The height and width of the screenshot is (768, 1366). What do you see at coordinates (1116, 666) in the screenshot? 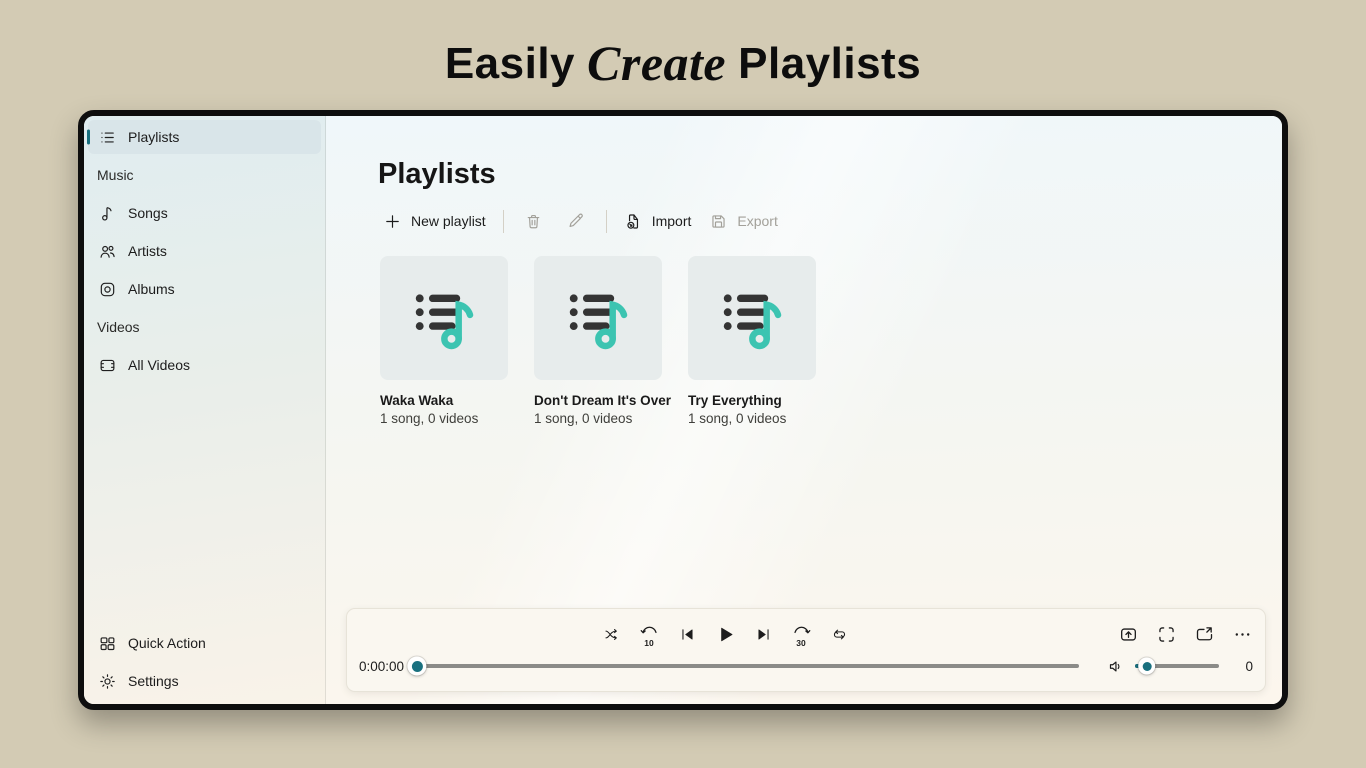
I see `volume-icon` at bounding box center [1116, 666].